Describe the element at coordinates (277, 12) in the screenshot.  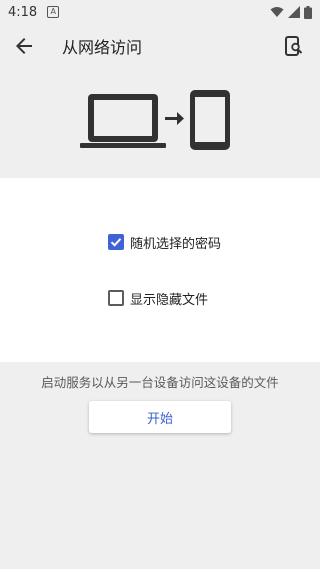
I see `wifi-icon` at that location.